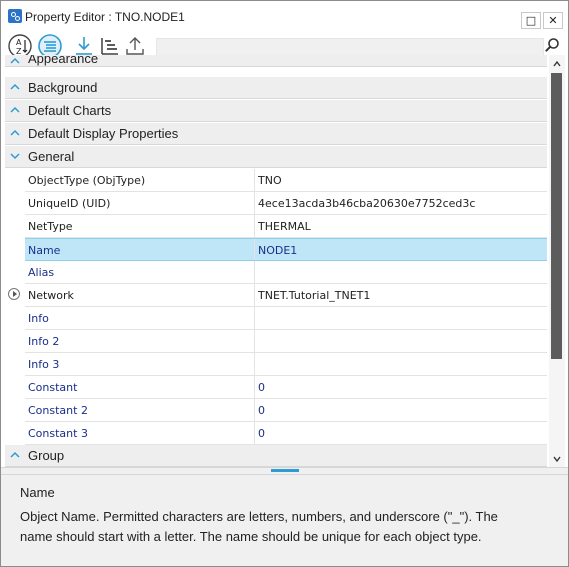 This screenshot has height=567, width=569. Describe the element at coordinates (63, 87) in the screenshot. I see `category-label: Background` at that location.